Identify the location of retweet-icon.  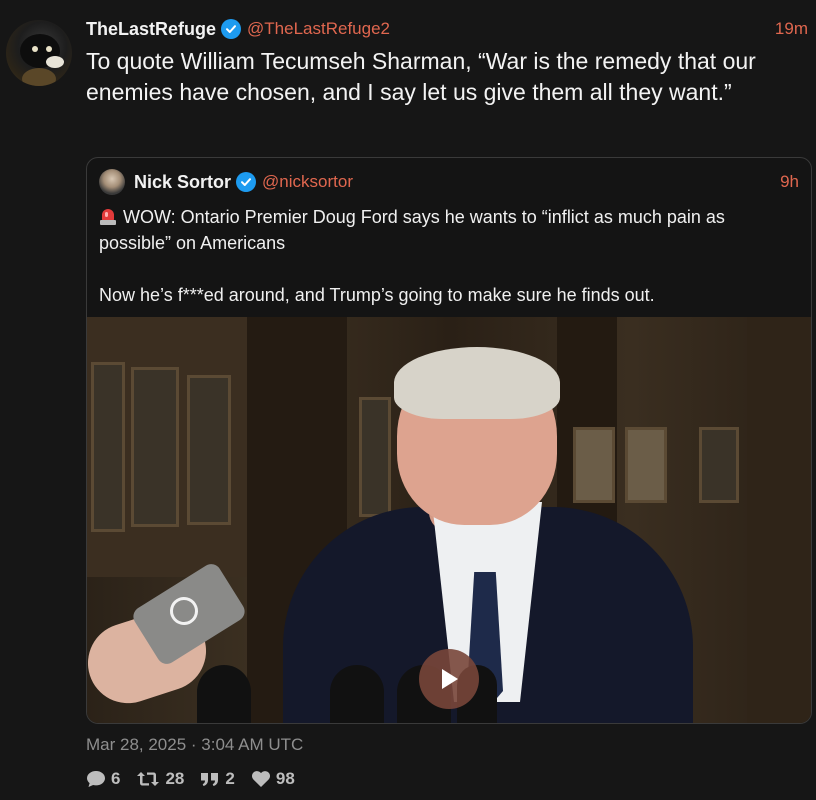
(148, 779).